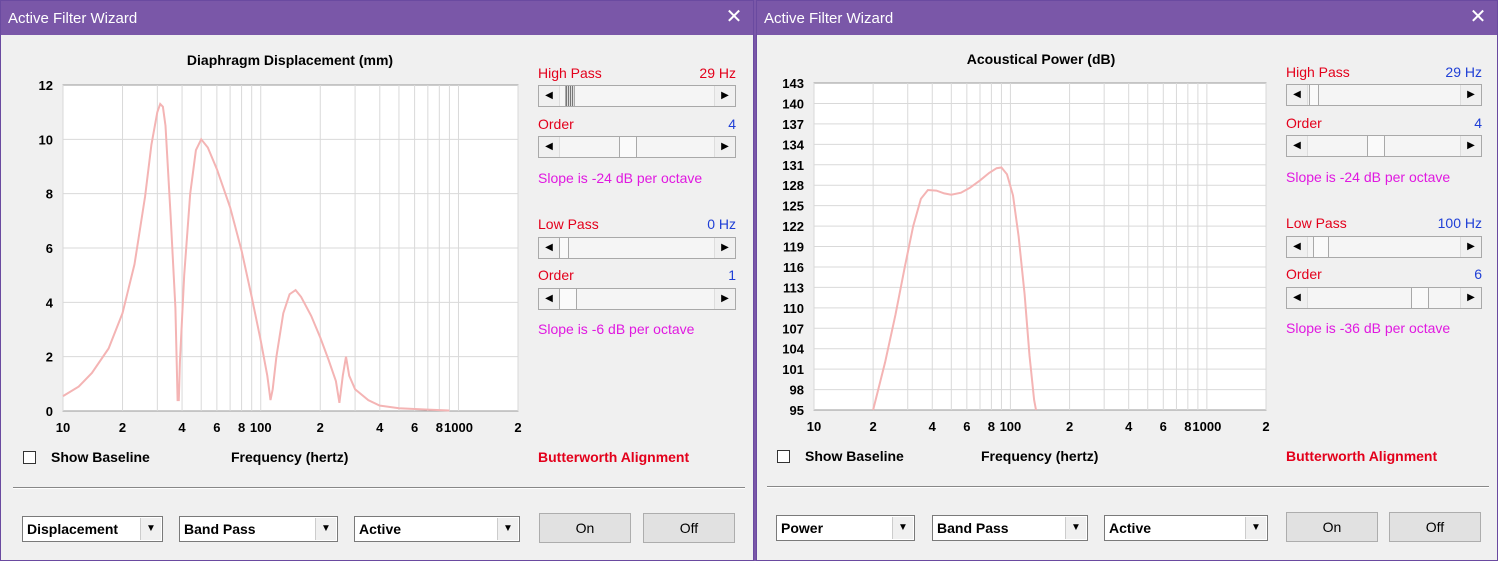 The image size is (1498, 561). What do you see at coordinates (1318, 72) in the screenshot?
I see `highpass-label: High Pass` at bounding box center [1318, 72].